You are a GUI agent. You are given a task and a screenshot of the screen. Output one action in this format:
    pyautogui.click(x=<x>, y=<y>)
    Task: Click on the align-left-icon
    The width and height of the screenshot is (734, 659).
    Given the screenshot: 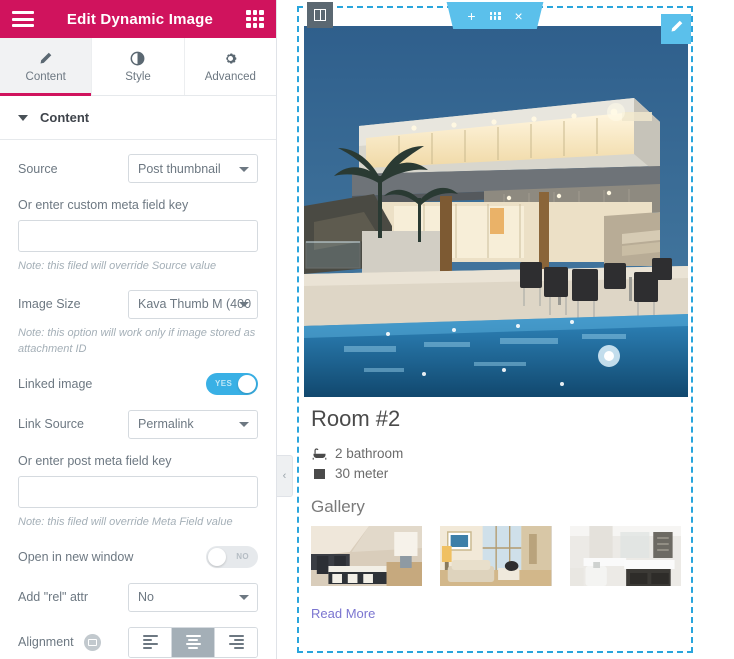 What is the action you would take?
    pyautogui.click(x=150, y=642)
    